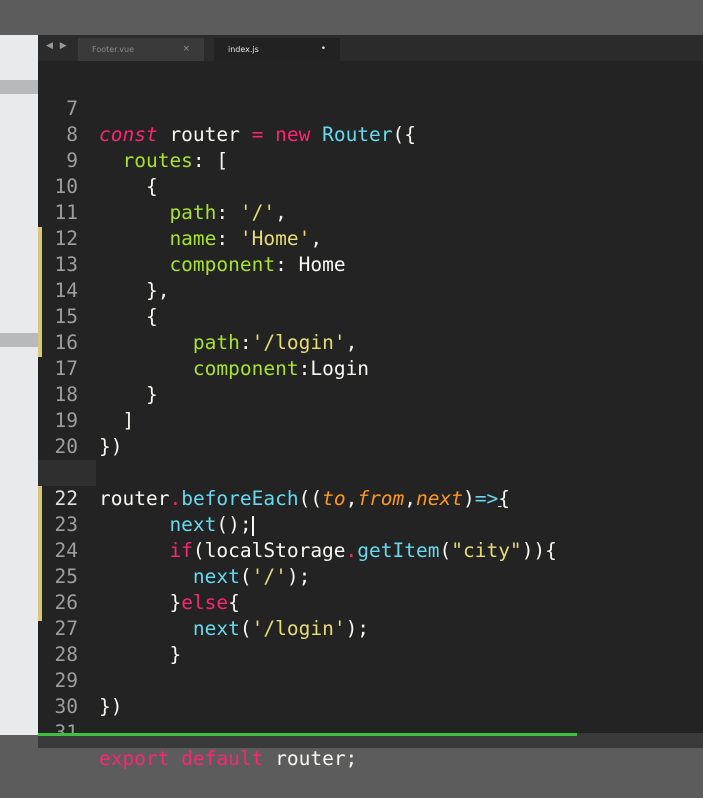 The image size is (703, 798). Describe the element at coordinates (19, 385) in the screenshot. I see `sidebar-panel` at that location.